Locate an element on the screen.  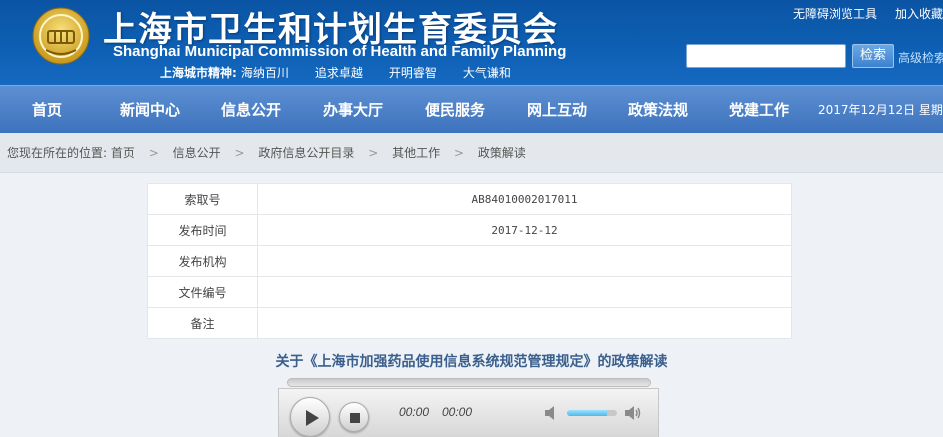
government-emblem-logo is located at coordinates (61, 36).